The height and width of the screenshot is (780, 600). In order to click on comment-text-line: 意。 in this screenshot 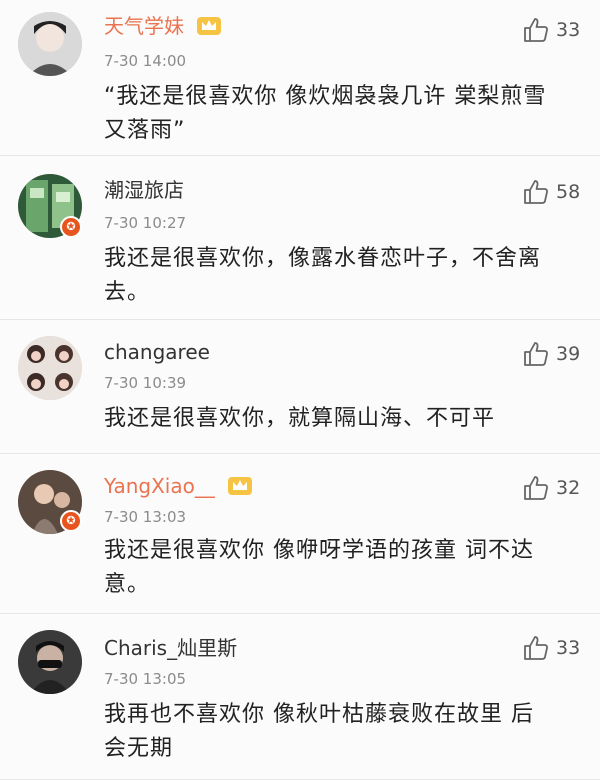, I will do `click(127, 584)`.